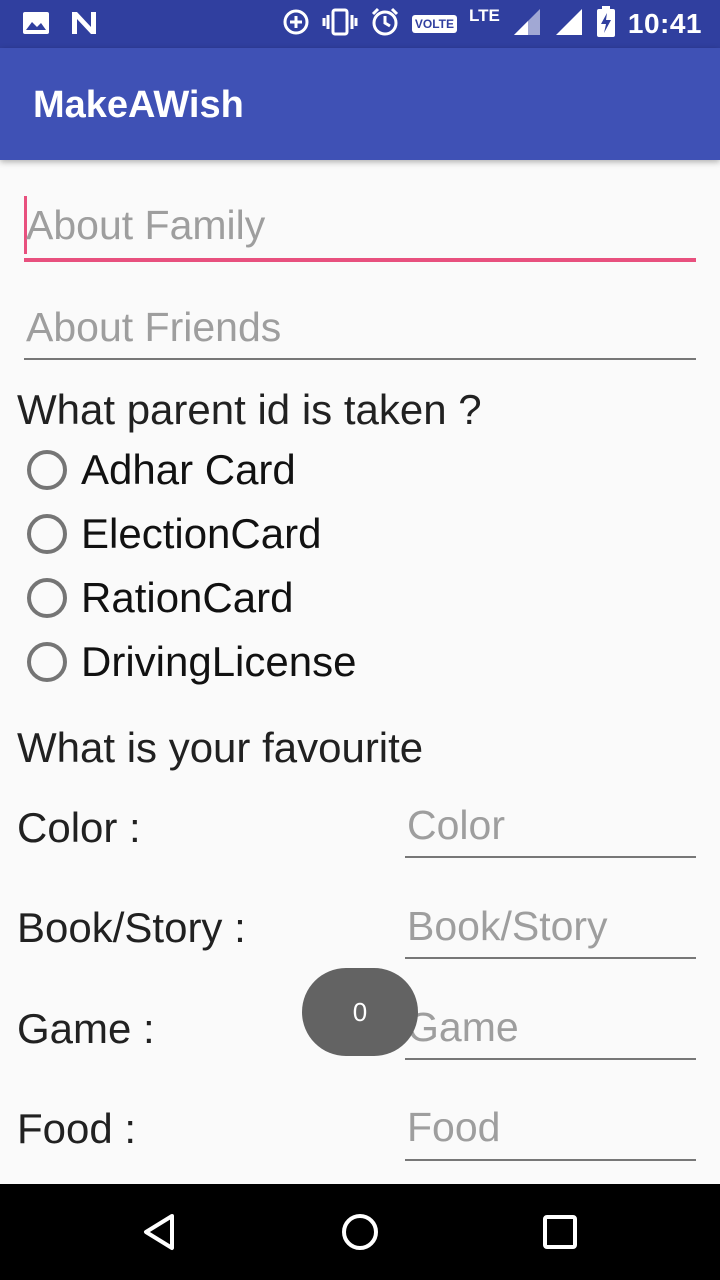  What do you see at coordinates (360, 24) in the screenshot?
I see `status-bar: VOLTE LTE 10:41` at bounding box center [360, 24].